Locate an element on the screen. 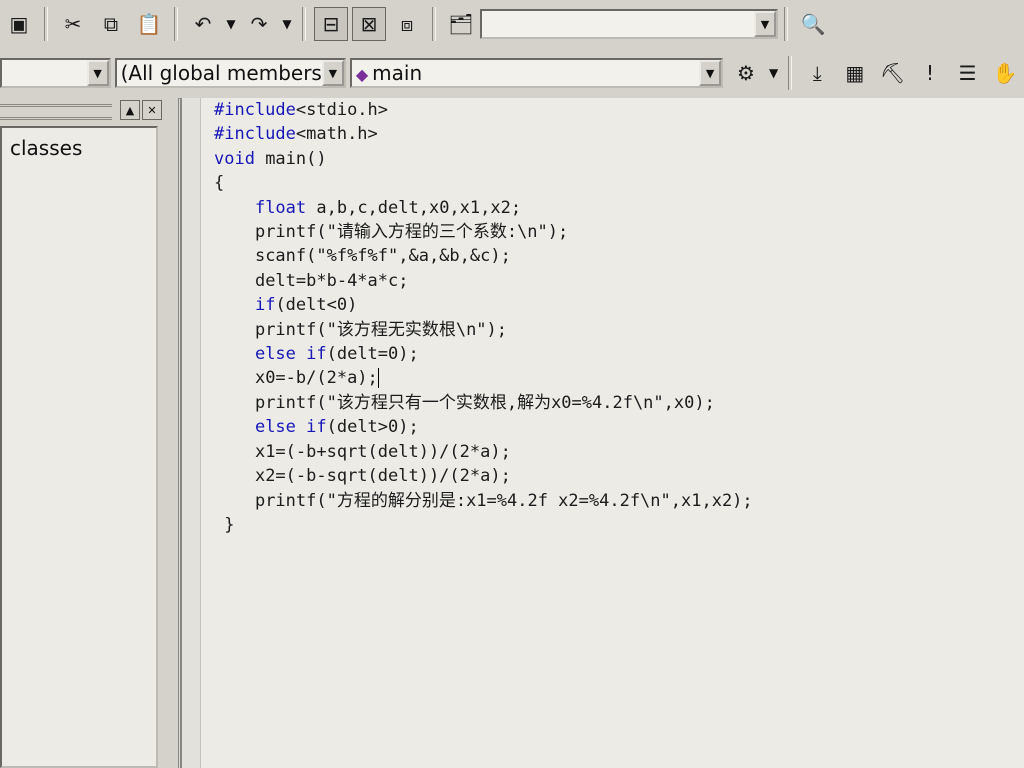 This screenshot has height=768, width=1024. window-list-icon: ⧈ is located at coordinates (407, 24).